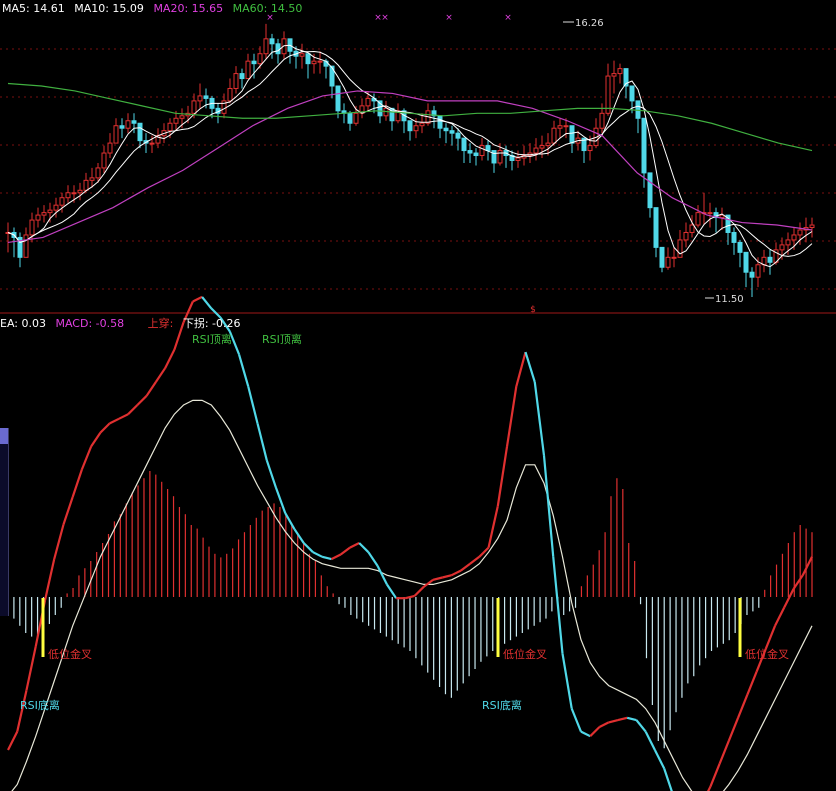 The height and width of the screenshot is (791, 836). What do you see at coordinates (502, 705) in the screenshot?
I see `rsi-bottom-divergence-label-2: RSI底离` at bounding box center [502, 705].